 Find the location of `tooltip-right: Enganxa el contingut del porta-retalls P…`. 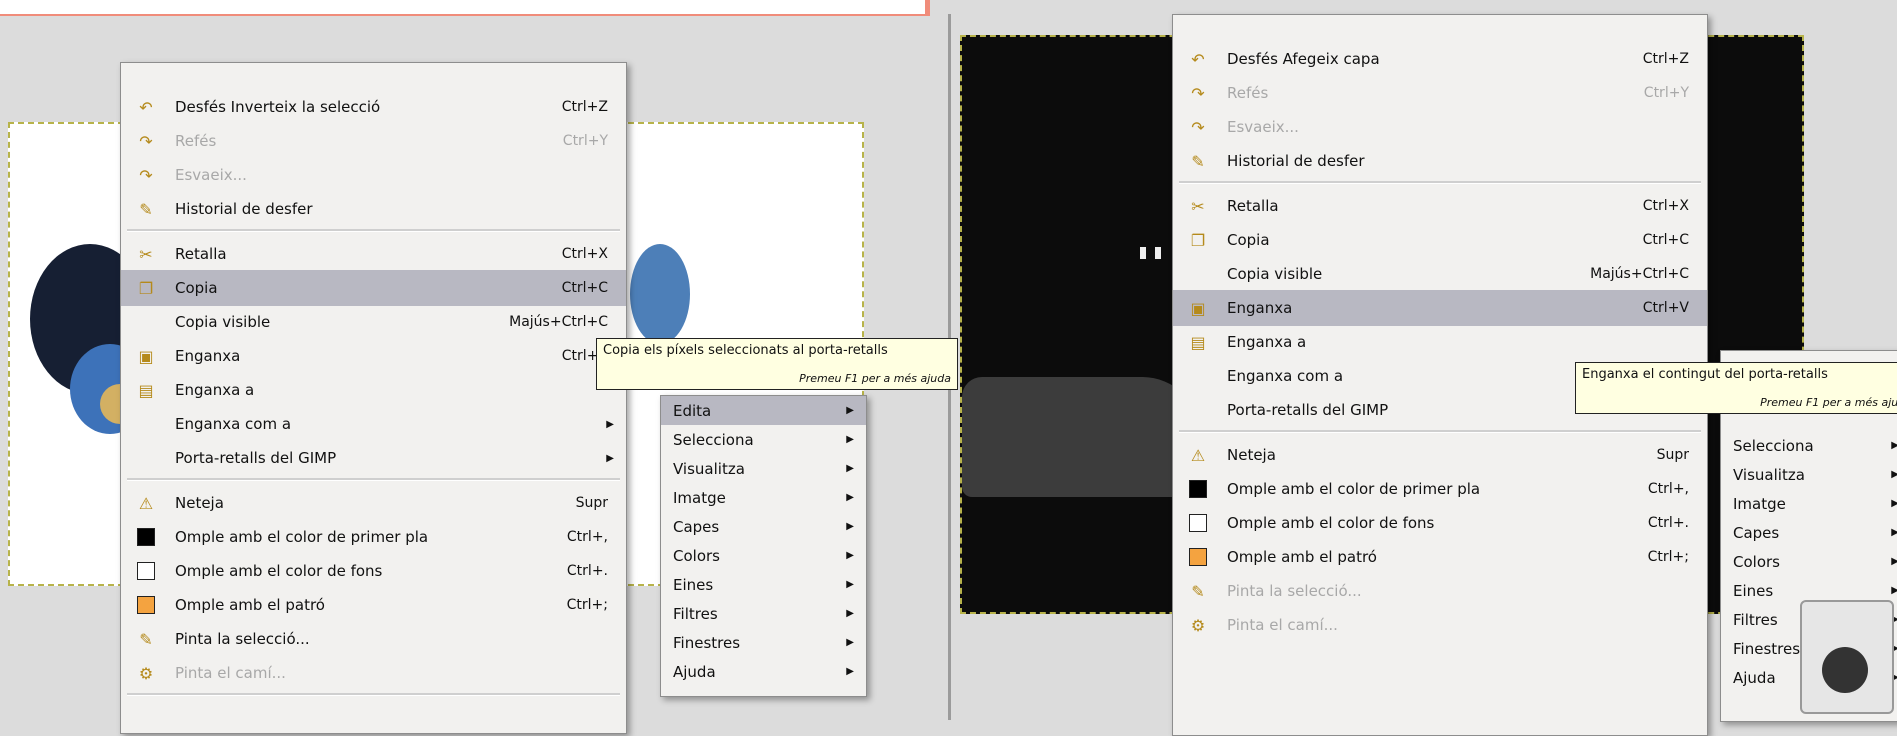

tooltip-right: Enganxa el contingut del porta-retalls P… is located at coordinates (1736, 388).